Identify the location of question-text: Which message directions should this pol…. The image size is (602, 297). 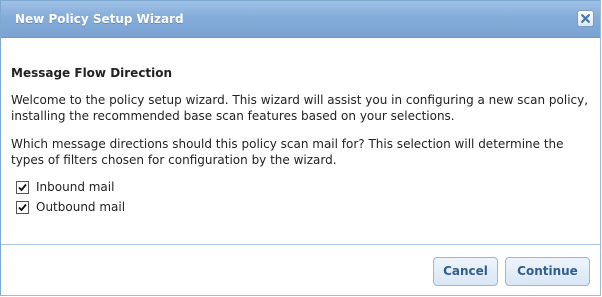
(287, 152).